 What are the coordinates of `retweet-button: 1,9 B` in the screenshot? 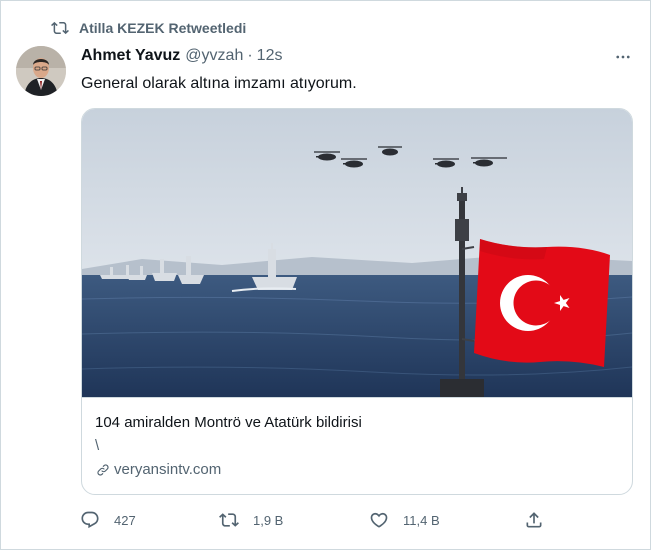 It's located at (251, 520).